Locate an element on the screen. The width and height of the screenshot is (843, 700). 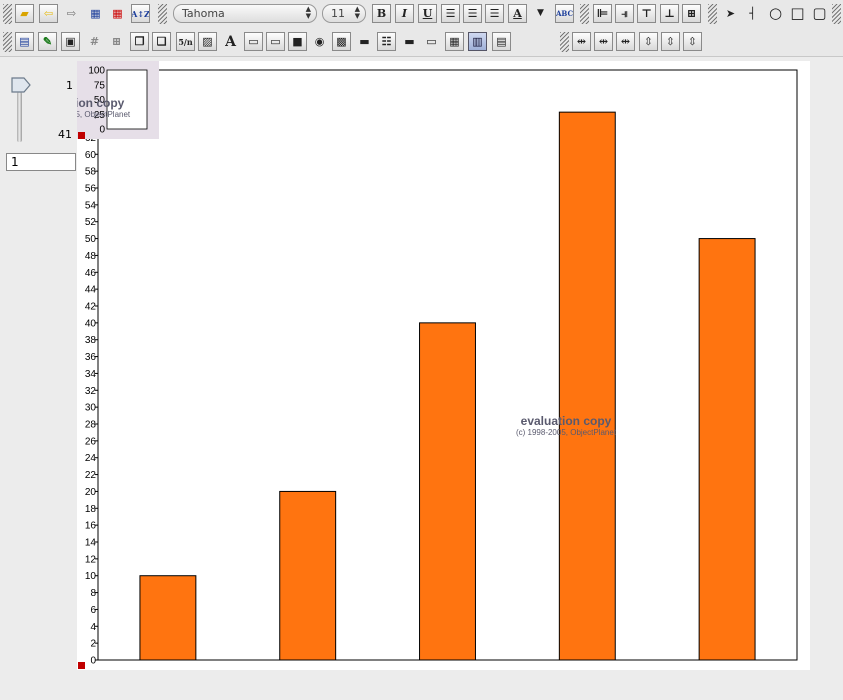
align-left-icon: ☰ is located at coordinates (450, 13).